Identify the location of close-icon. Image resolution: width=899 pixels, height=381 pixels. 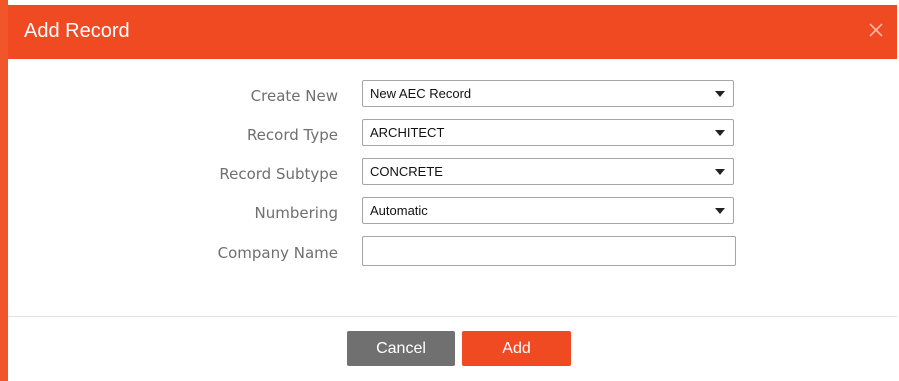
(876, 30).